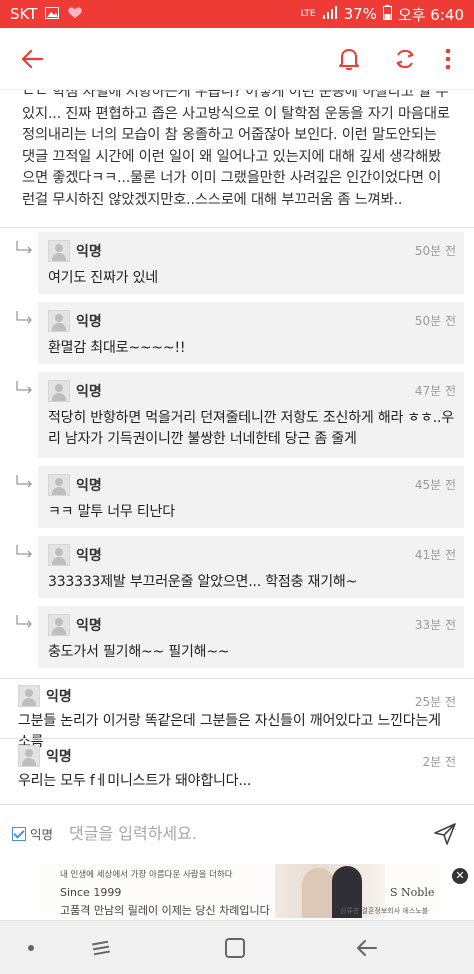 This screenshot has width=474, height=974. What do you see at coordinates (24, 14) in the screenshot?
I see `carrier-label: SKT` at bounding box center [24, 14].